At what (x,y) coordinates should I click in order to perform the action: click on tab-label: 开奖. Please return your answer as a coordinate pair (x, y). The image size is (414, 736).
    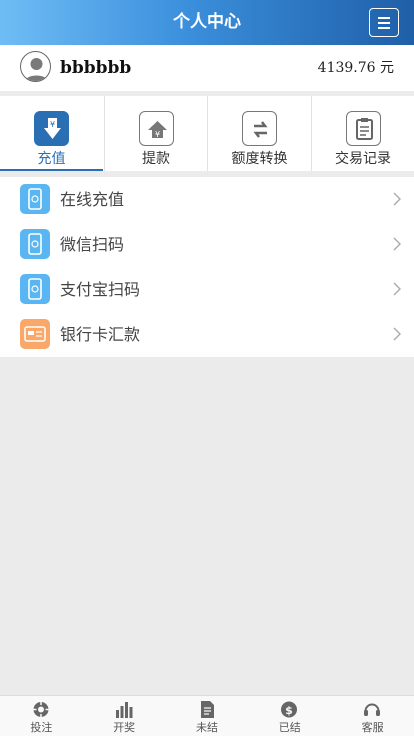
    Looking at the image, I should click on (124, 727).